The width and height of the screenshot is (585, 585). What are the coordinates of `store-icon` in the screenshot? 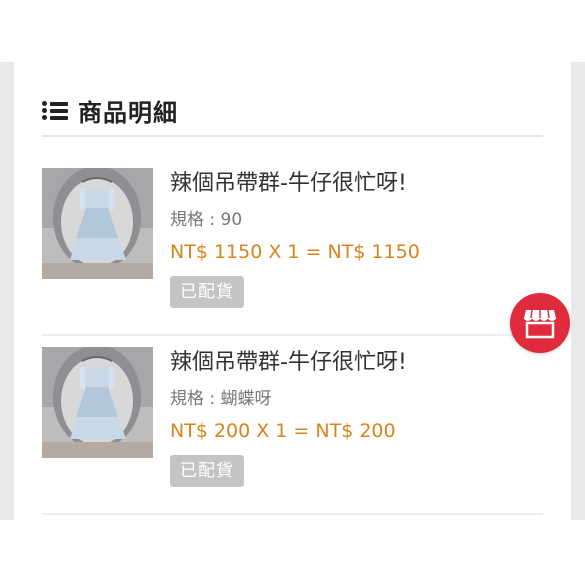 It's located at (540, 324).